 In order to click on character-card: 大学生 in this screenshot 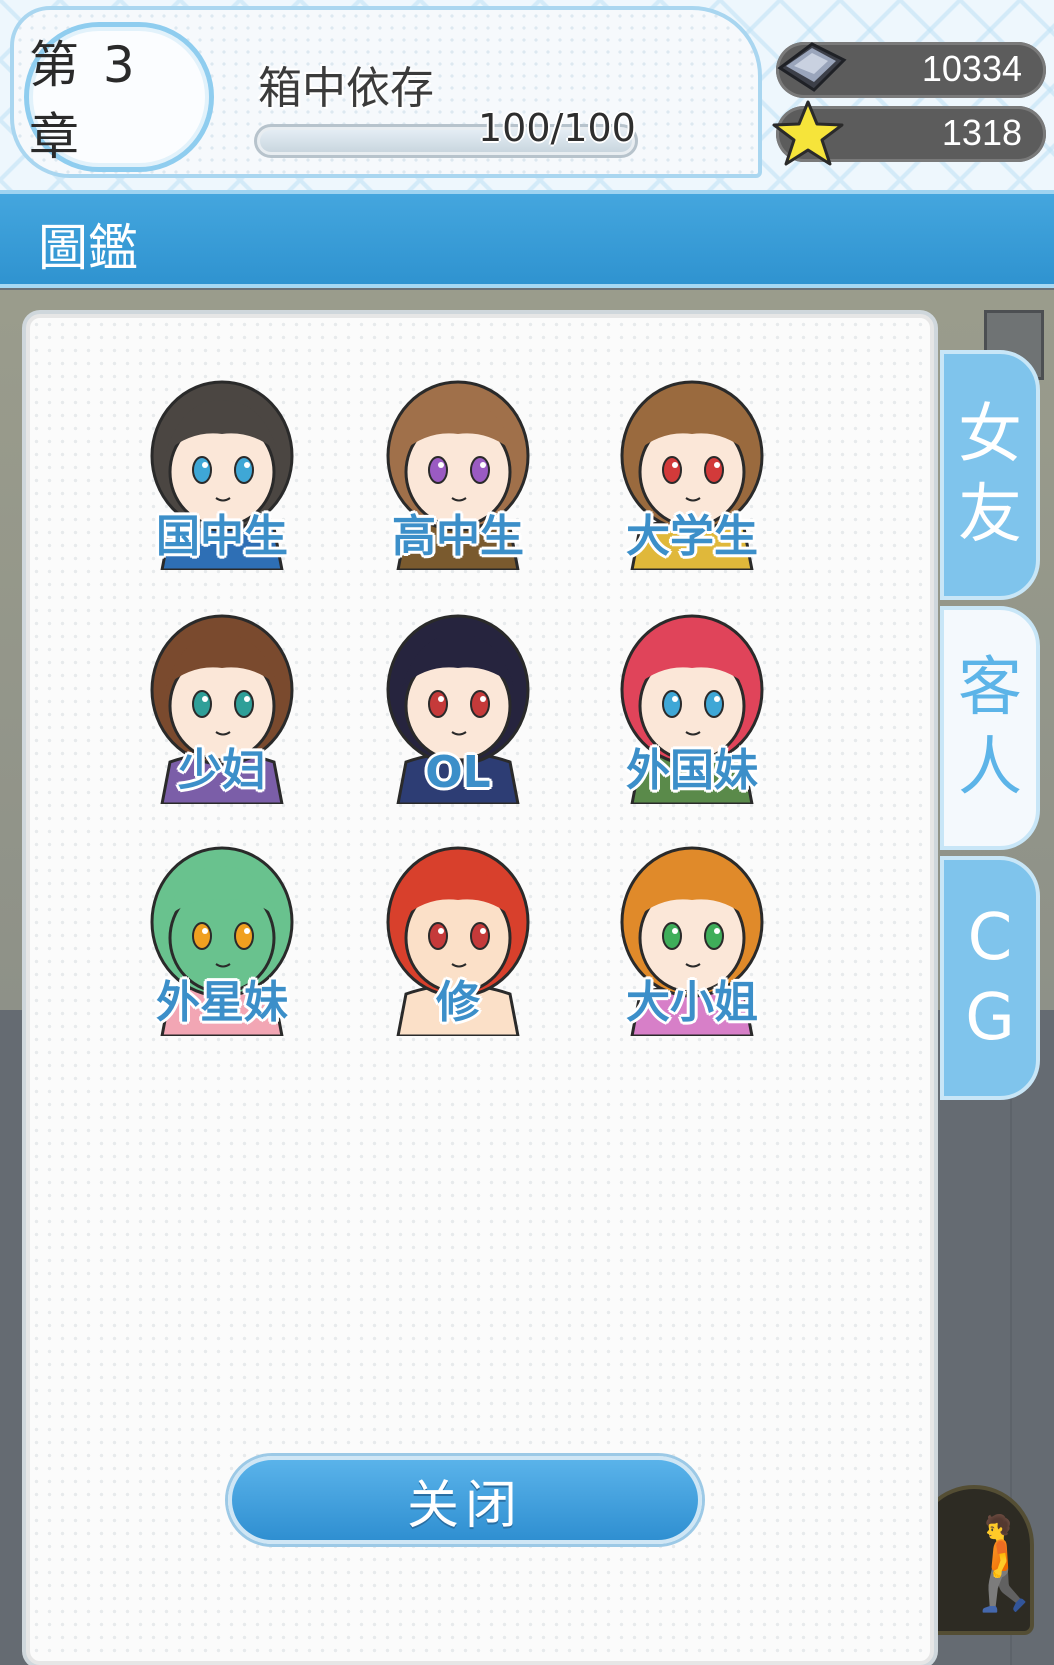, I will do `click(692, 465)`.